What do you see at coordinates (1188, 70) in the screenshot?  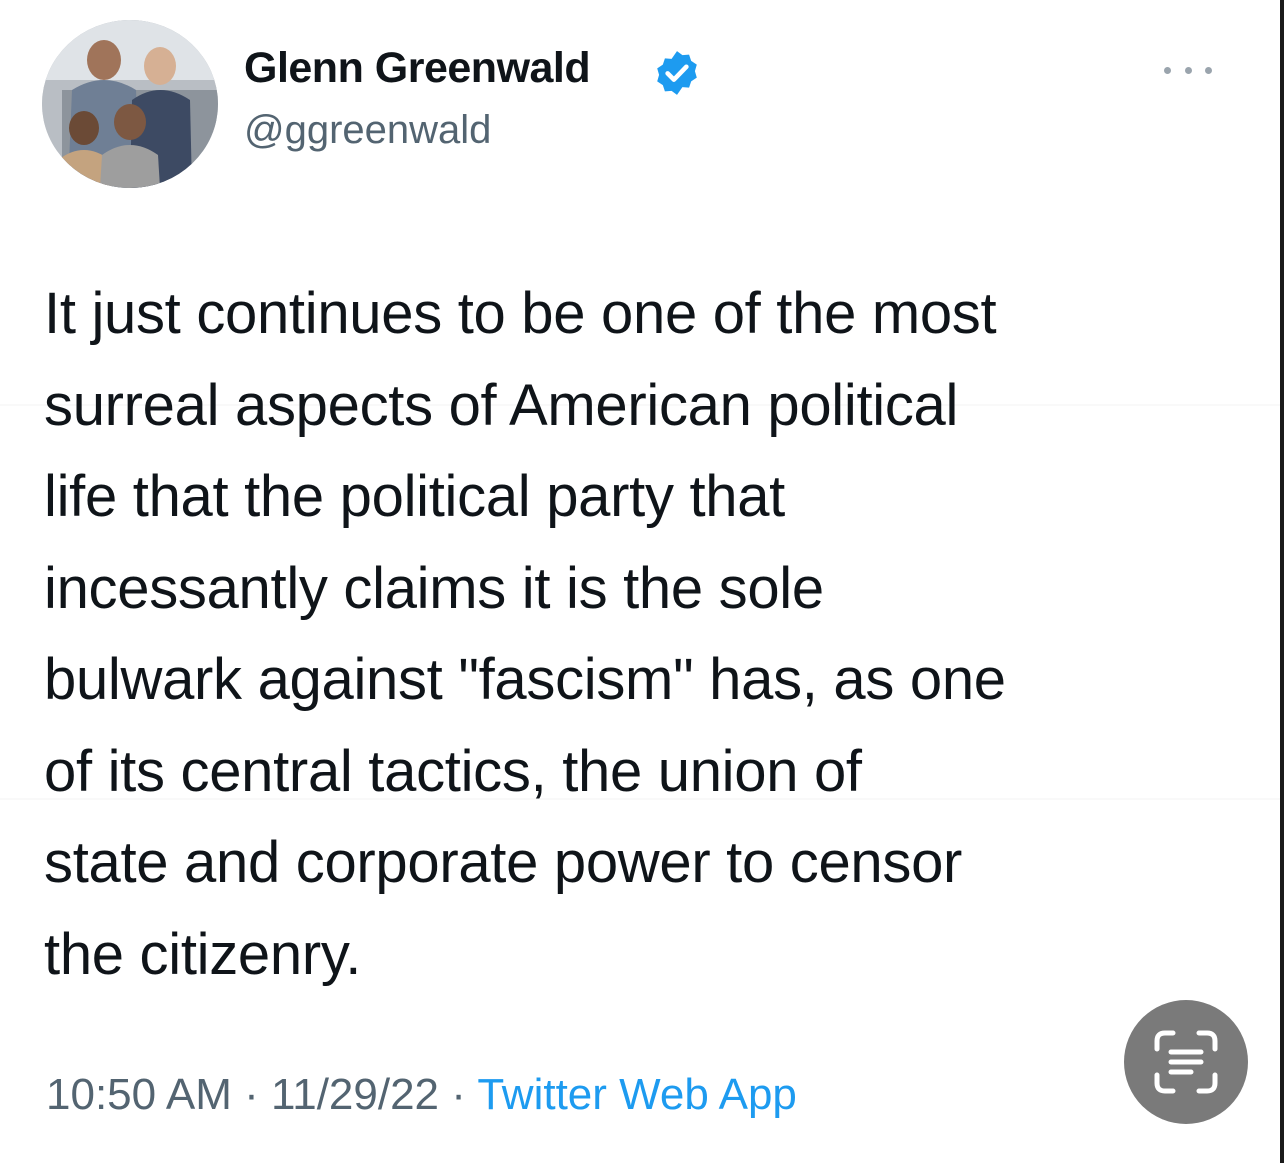 I see `more-options-icon` at bounding box center [1188, 70].